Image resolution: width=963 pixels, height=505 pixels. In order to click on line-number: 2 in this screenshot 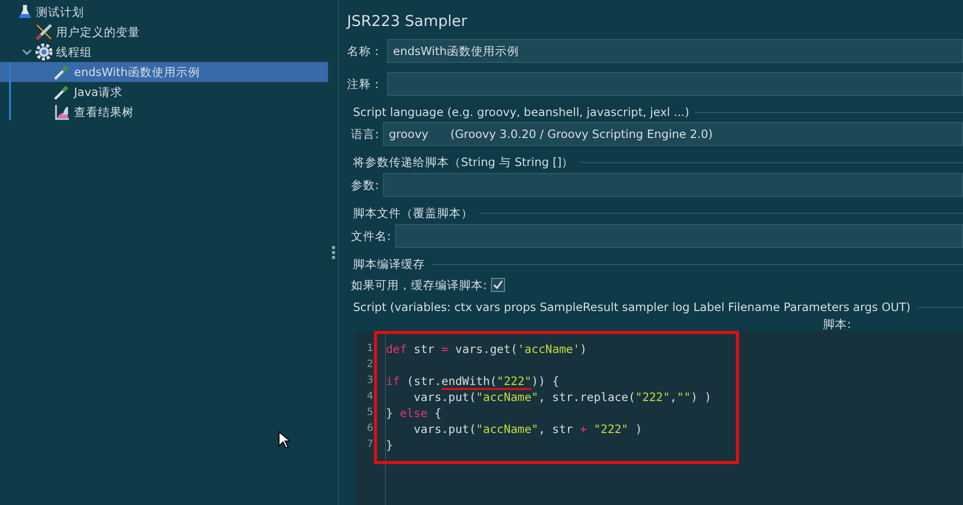, I will do `click(370, 365)`.